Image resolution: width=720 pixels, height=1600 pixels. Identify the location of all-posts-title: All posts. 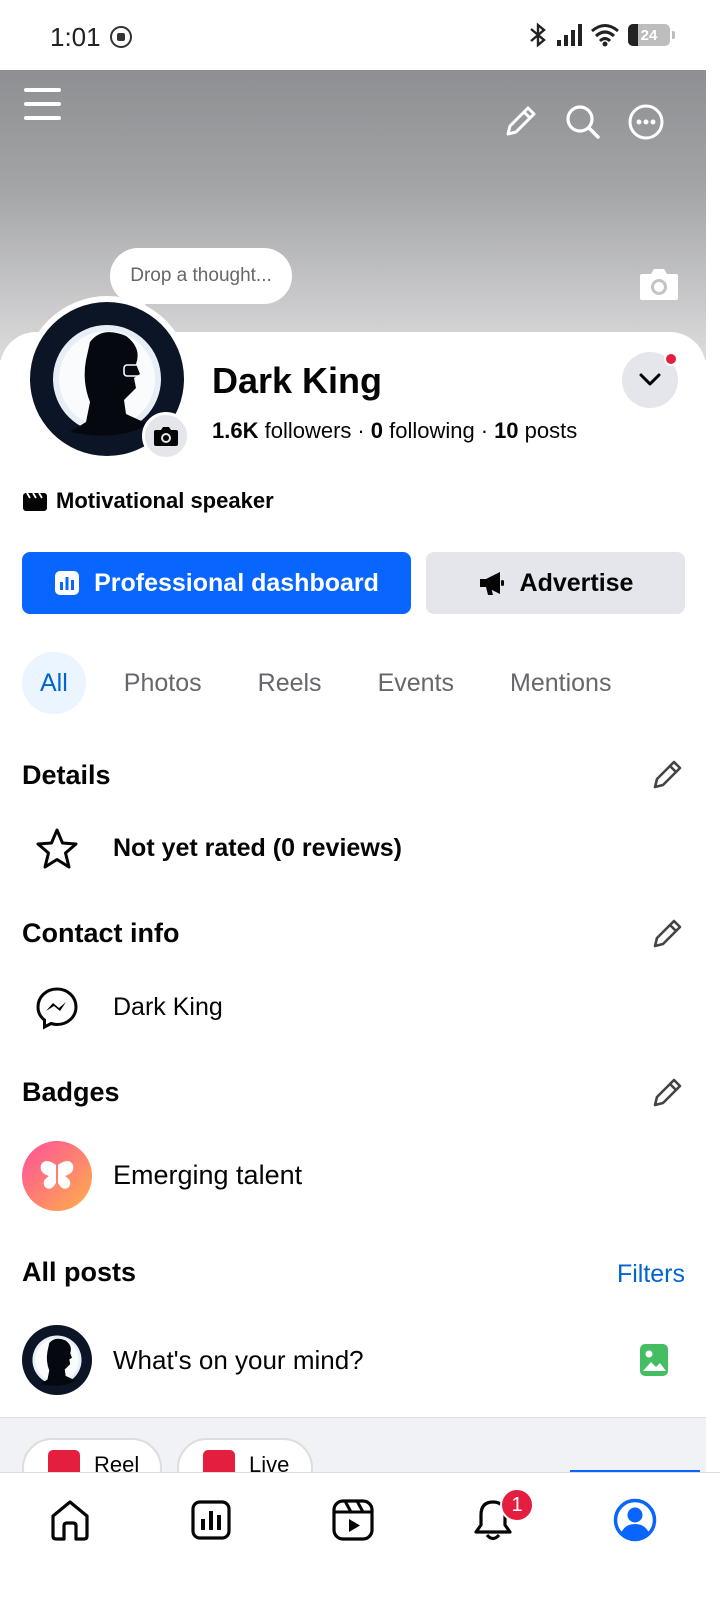
(79, 1272).